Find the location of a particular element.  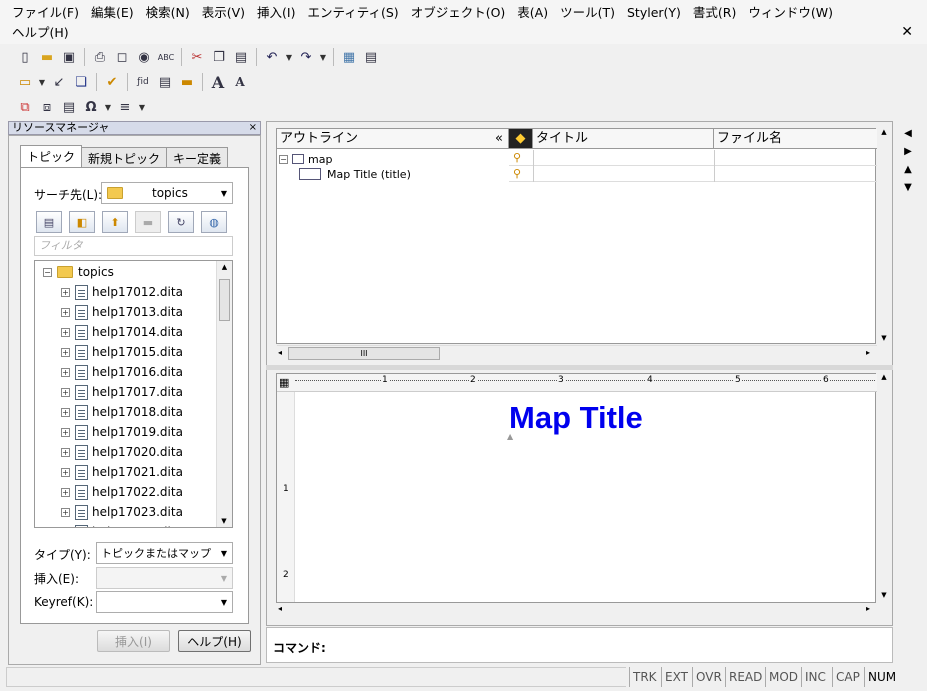

list-item: + help17013.dita is located at coordinates (122, 312).